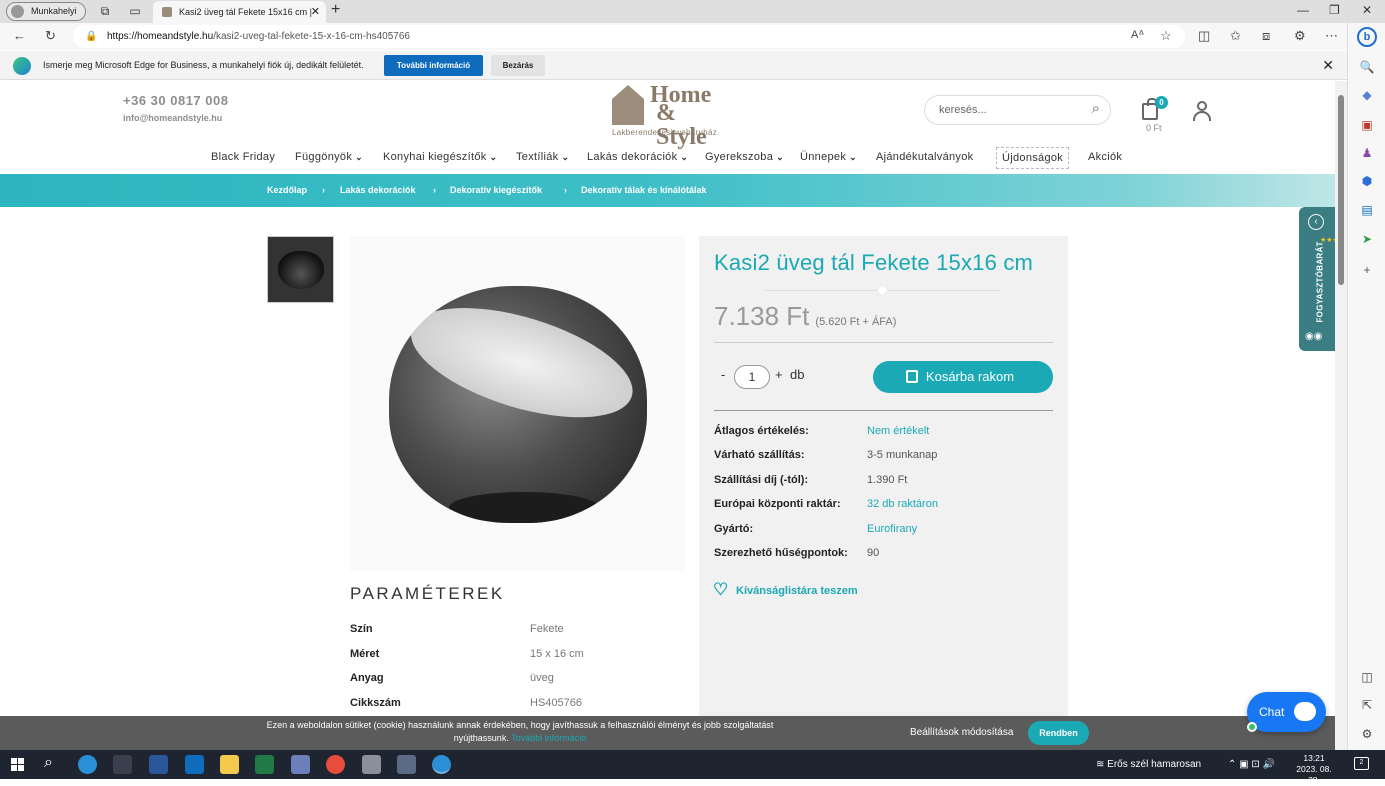 The image size is (1385, 786). Describe the element at coordinates (1367, 210) in the screenshot. I see `outlook-icon: ▤` at that location.